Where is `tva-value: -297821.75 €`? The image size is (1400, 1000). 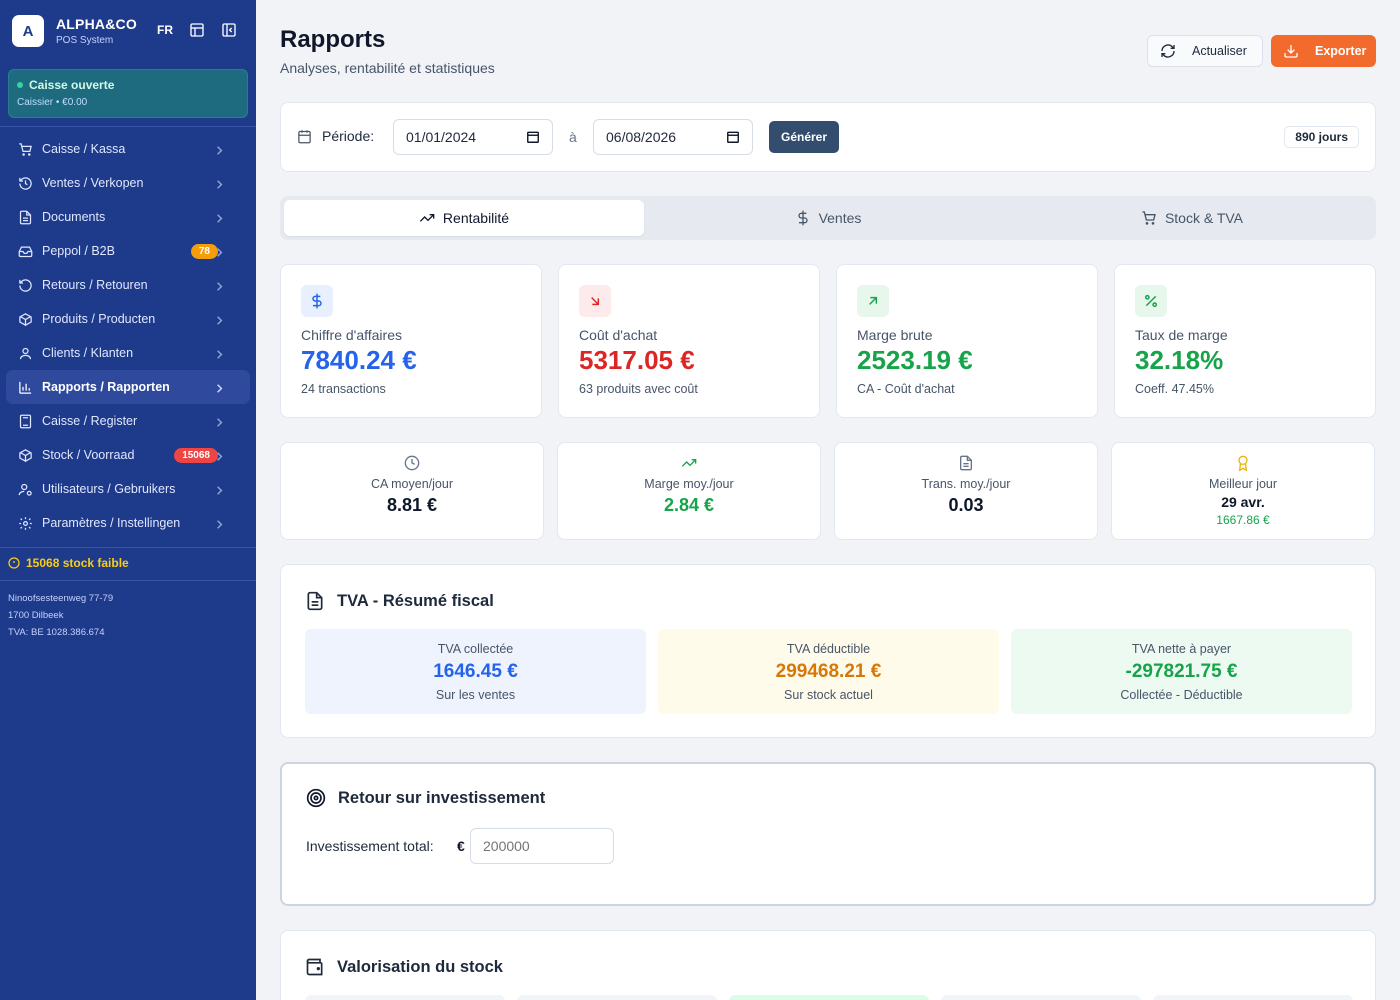
tva-value: -297821.75 € is located at coordinates (1181, 671).